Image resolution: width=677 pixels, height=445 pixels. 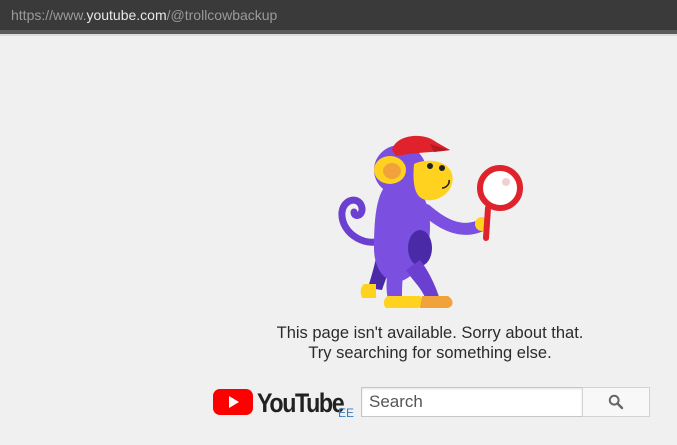 I want to click on youtube-play-icon, so click(x=233, y=402).